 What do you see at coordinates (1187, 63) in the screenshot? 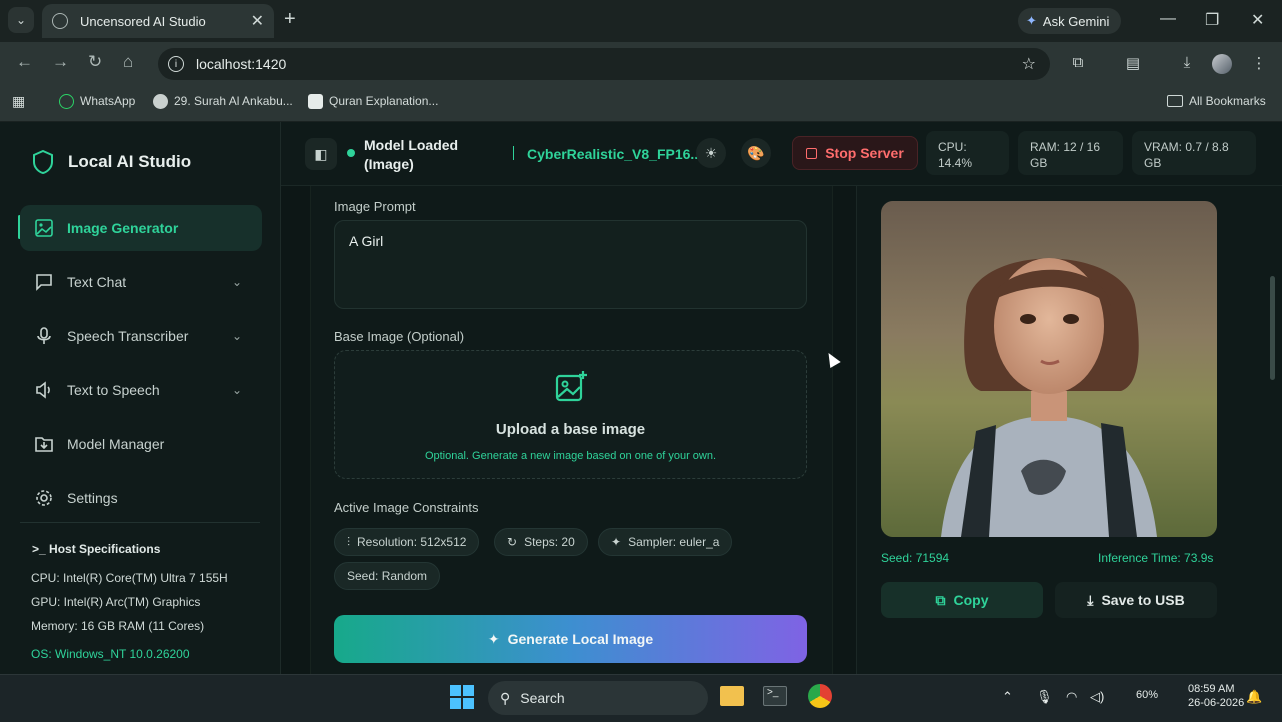
I see `download-icon: ⤓` at bounding box center [1187, 63].